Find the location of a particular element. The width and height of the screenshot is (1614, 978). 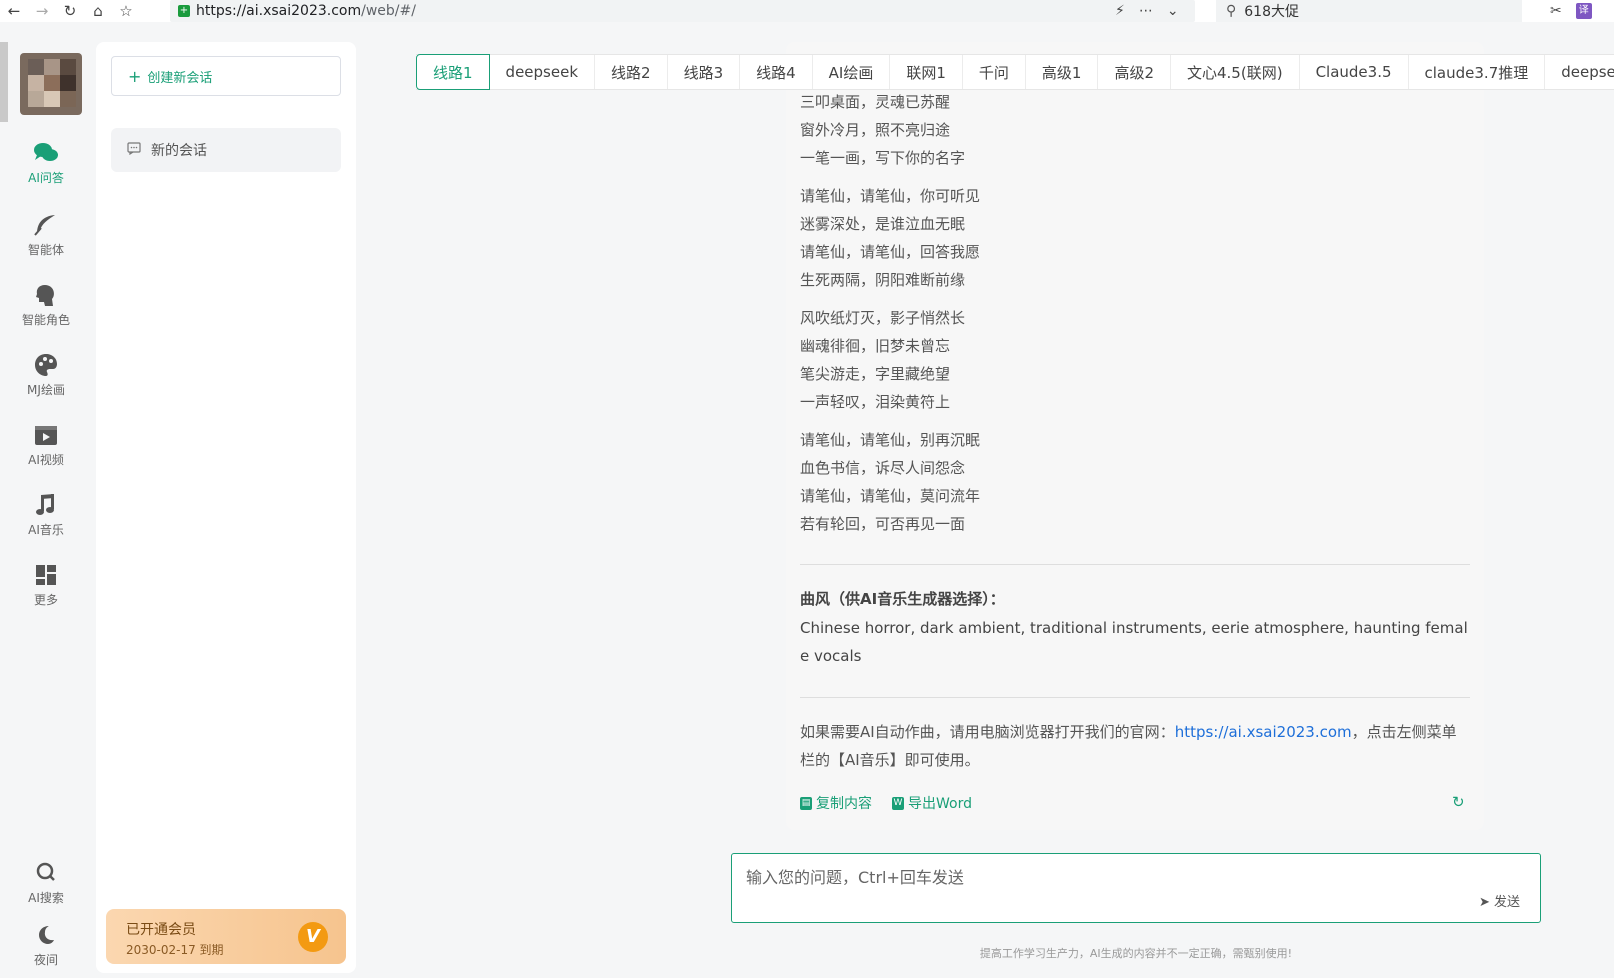

feather-icon is located at coordinates (46, 225).